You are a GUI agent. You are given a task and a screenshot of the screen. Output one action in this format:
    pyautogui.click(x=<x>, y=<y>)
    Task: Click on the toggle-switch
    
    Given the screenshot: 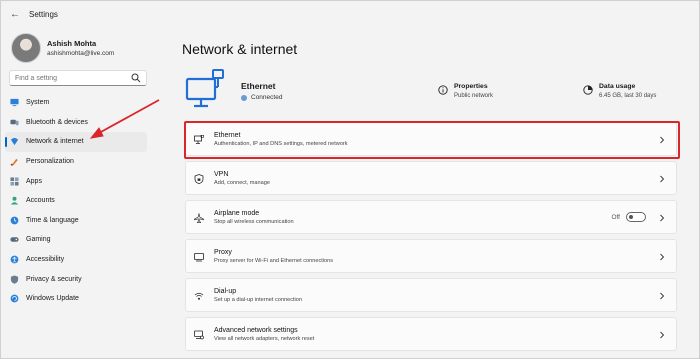 What is the action you would take?
    pyautogui.click(x=636, y=217)
    